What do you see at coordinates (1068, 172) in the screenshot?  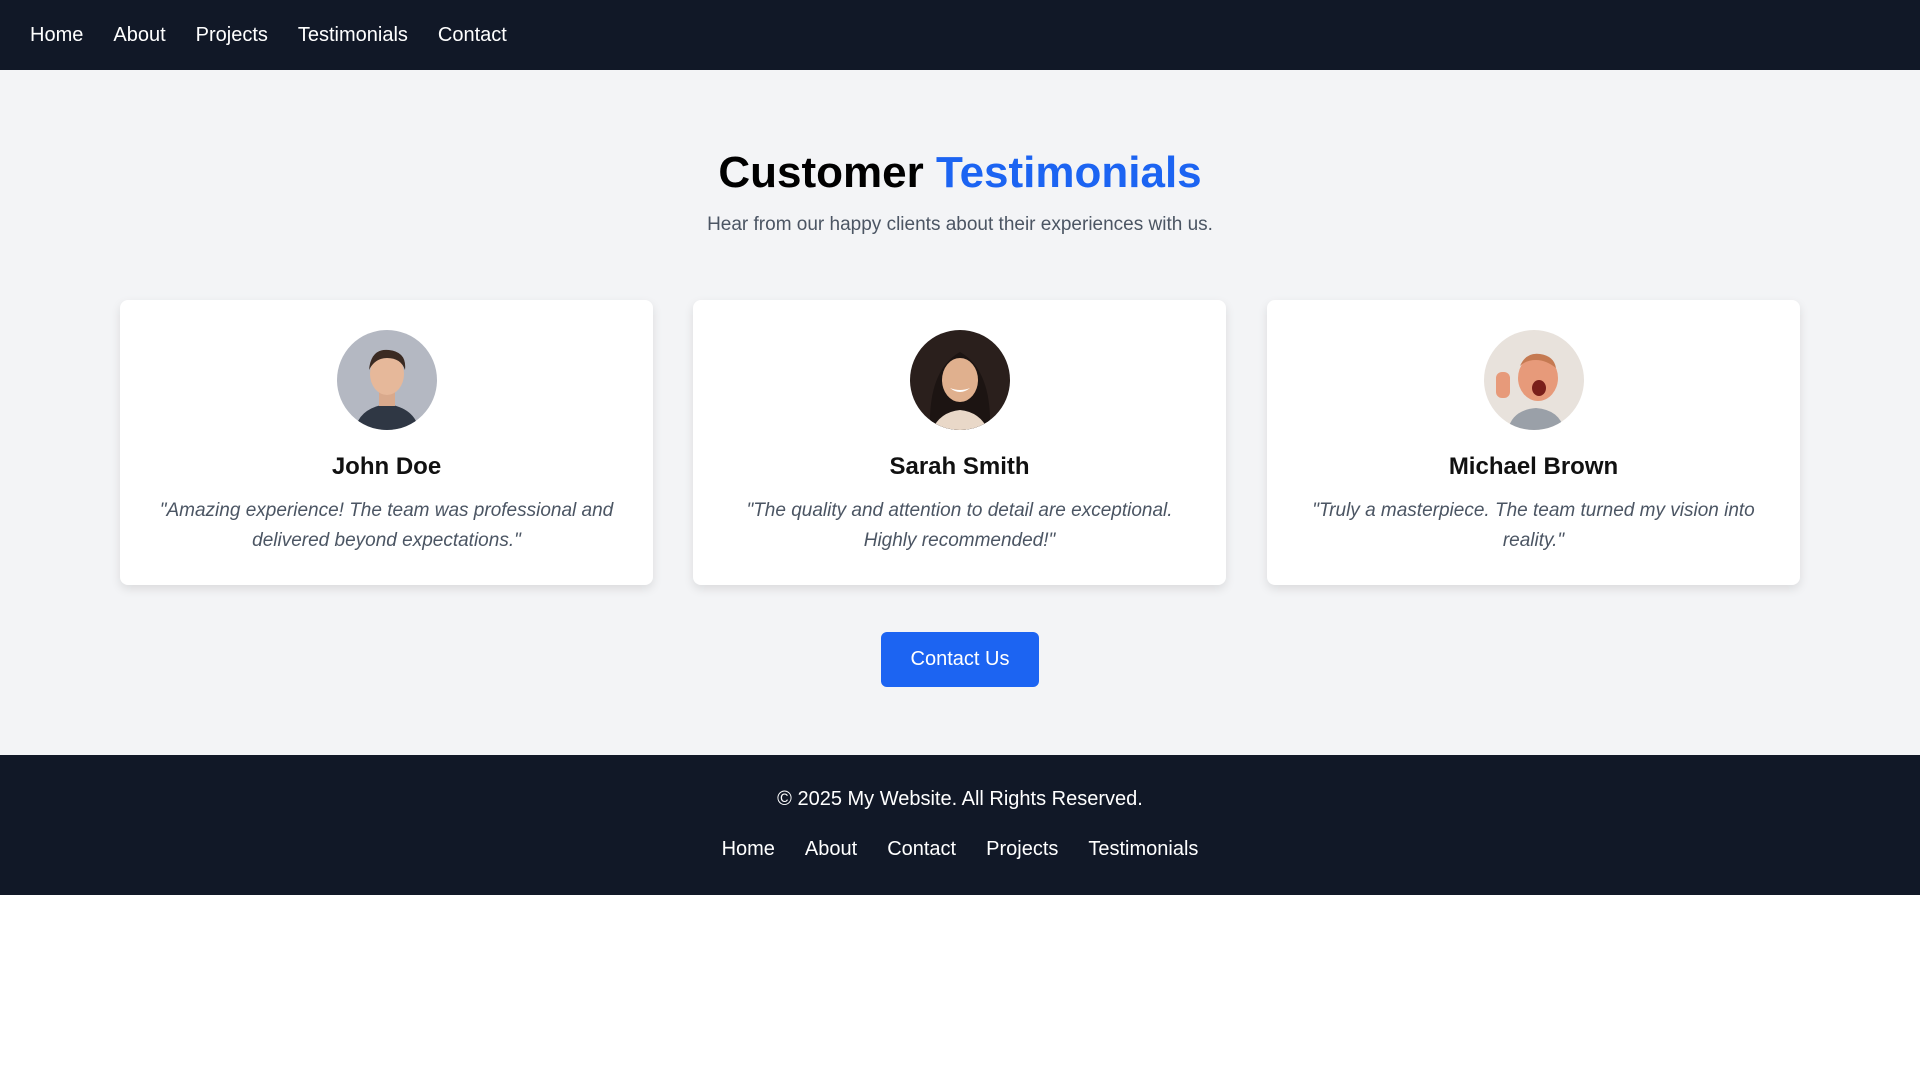 I see `title-accent: Testimonials` at bounding box center [1068, 172].